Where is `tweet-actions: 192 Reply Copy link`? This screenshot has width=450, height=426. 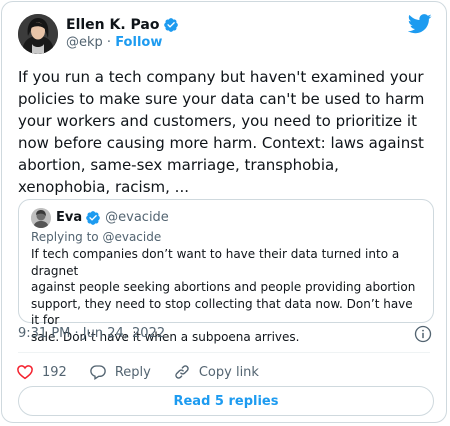 tweet-actions: 192 Reply Copy link is located at coordinates (148, 372).